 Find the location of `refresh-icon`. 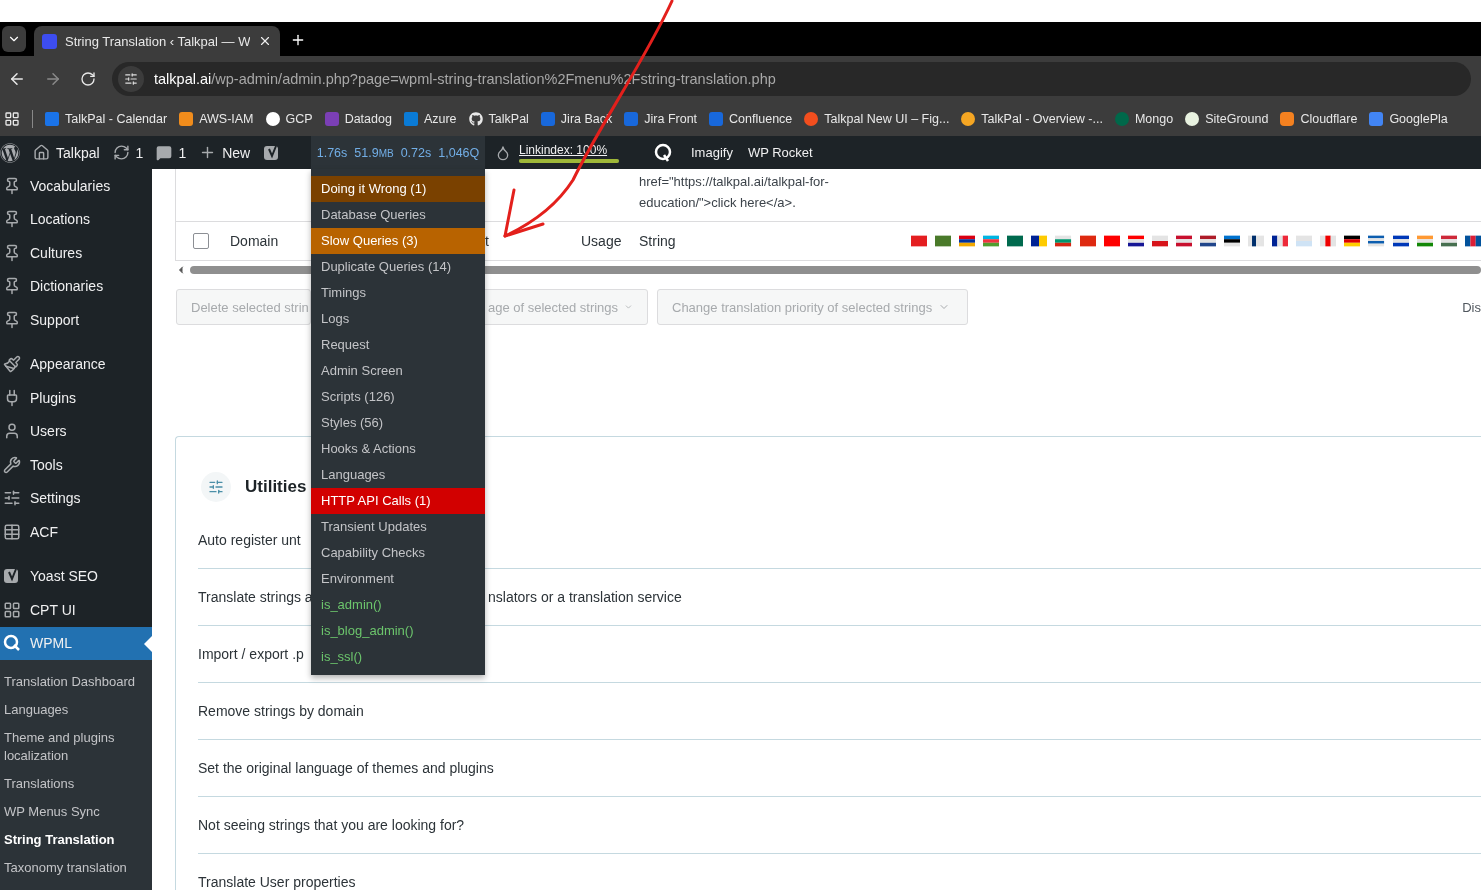

refresh-icon is located at coordinates (121, 152).